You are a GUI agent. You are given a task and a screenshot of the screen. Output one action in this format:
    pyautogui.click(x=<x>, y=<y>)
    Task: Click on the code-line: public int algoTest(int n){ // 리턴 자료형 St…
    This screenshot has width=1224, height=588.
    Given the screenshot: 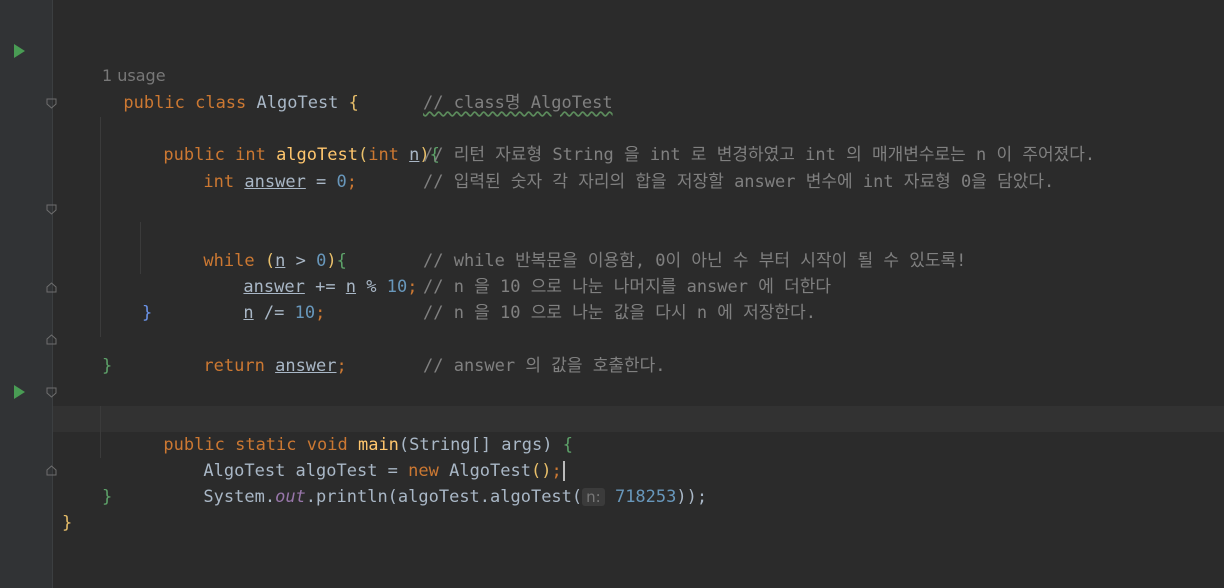 What is the action you would take?
    pyautogui.click(x=574, y=127)
    